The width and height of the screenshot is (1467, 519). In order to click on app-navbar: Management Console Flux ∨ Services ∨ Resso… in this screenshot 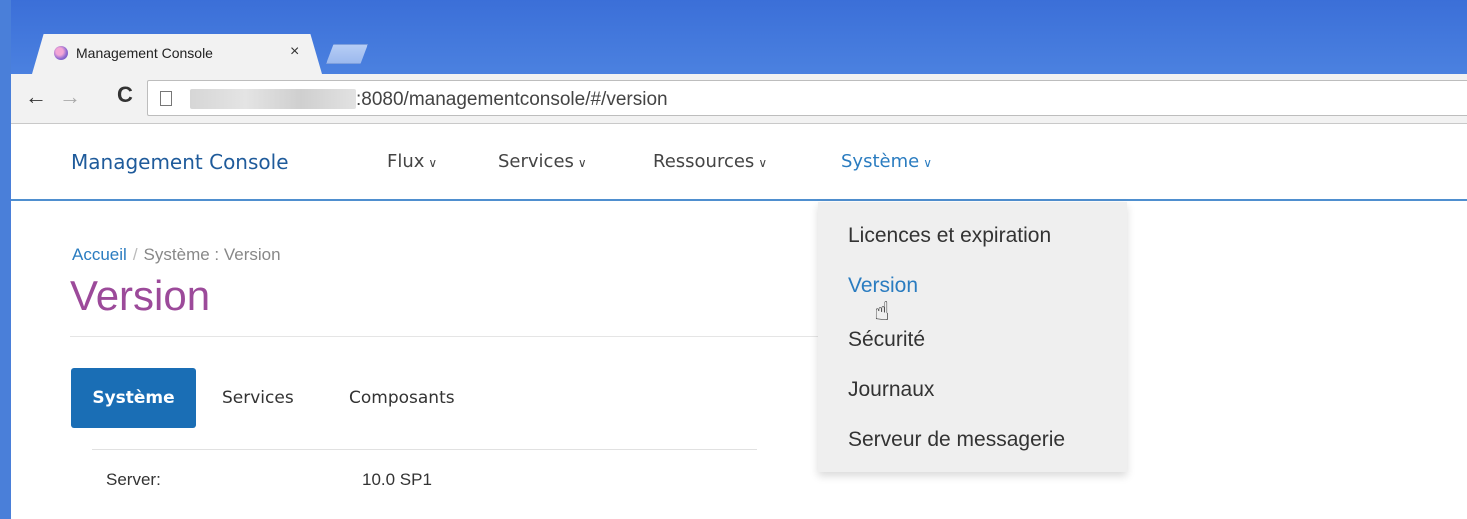, I will do `click(739, 163)`.